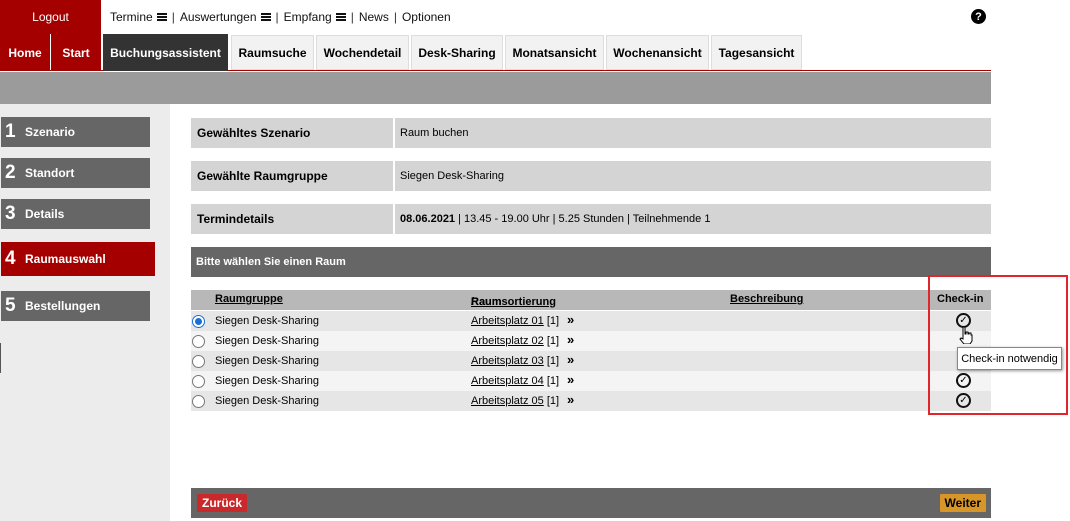  I want to click on room-selection-header: Bitte wählen Sie einen Raum, so click(591, 262).